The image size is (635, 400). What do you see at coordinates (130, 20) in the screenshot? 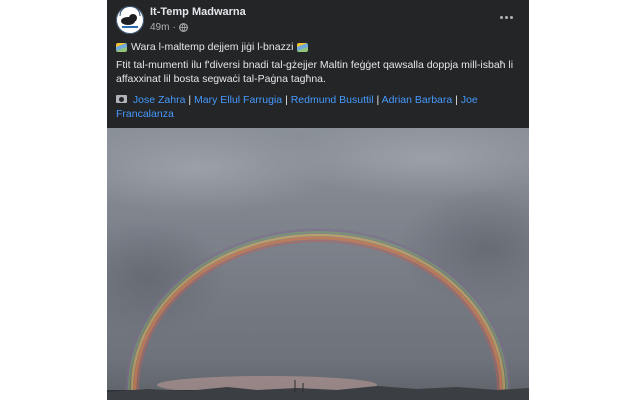
I see `cloud-logo-icon` at bounding box center [130, 20].